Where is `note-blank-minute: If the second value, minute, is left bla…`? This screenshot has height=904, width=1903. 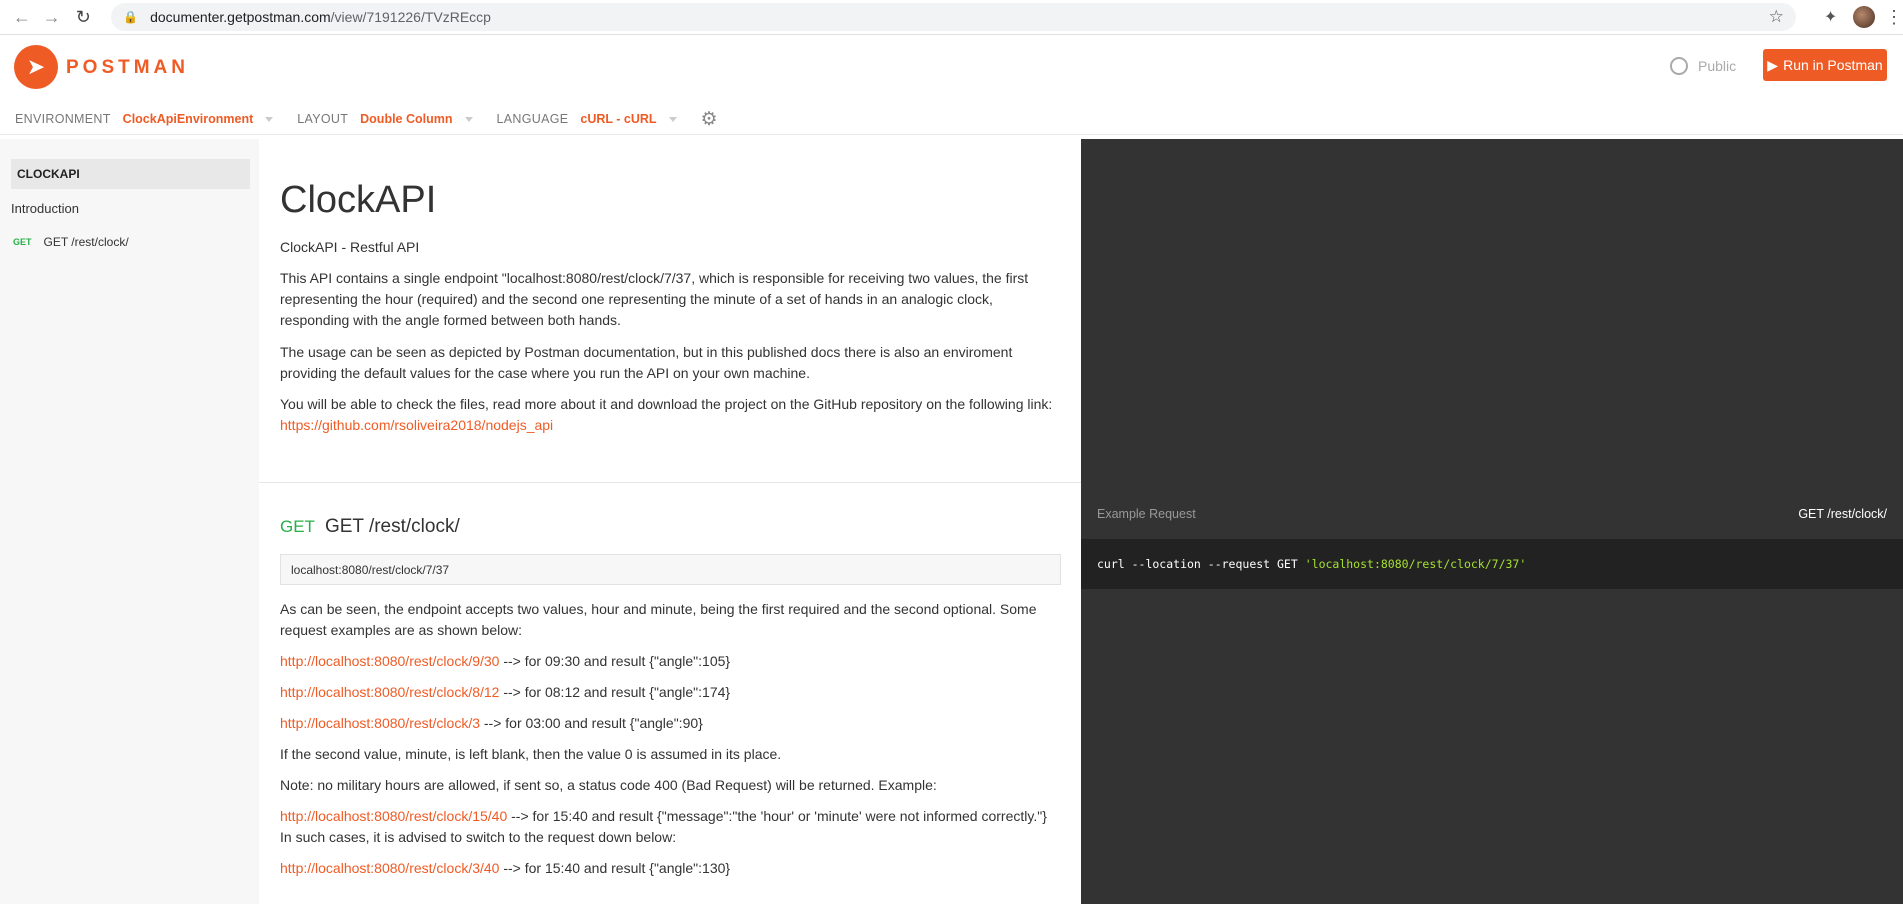
note-blank-minute: If the second value, minute, is left bla… is located at coordinates (531, 754).